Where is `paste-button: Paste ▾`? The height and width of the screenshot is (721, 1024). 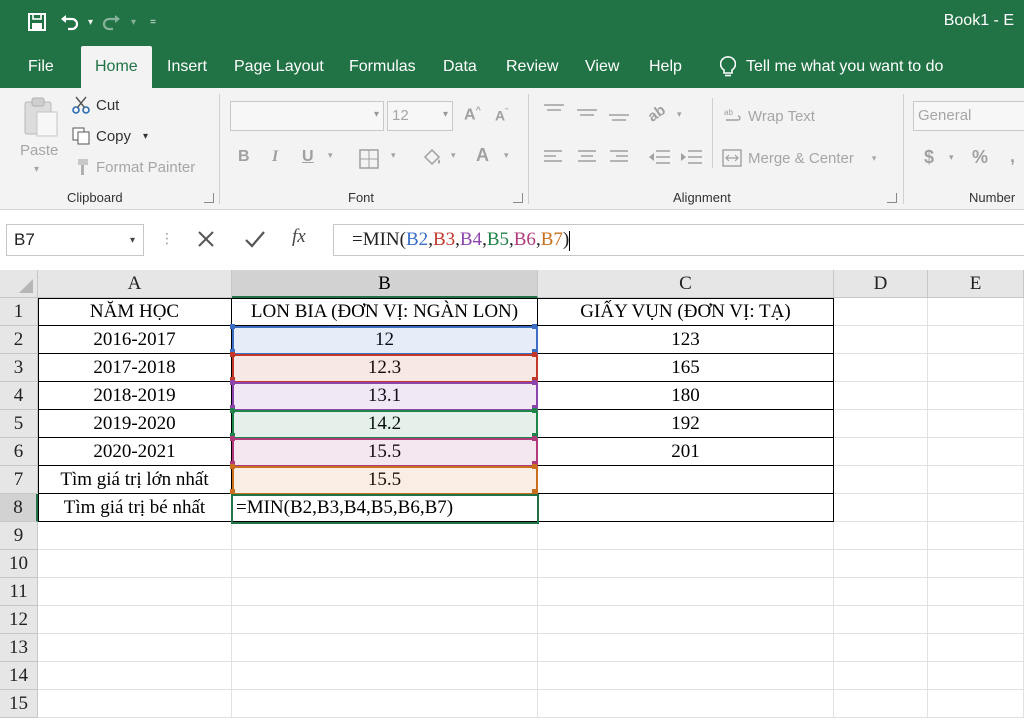 paste-button: Paste ▾ is located at coordinates (39, 136).